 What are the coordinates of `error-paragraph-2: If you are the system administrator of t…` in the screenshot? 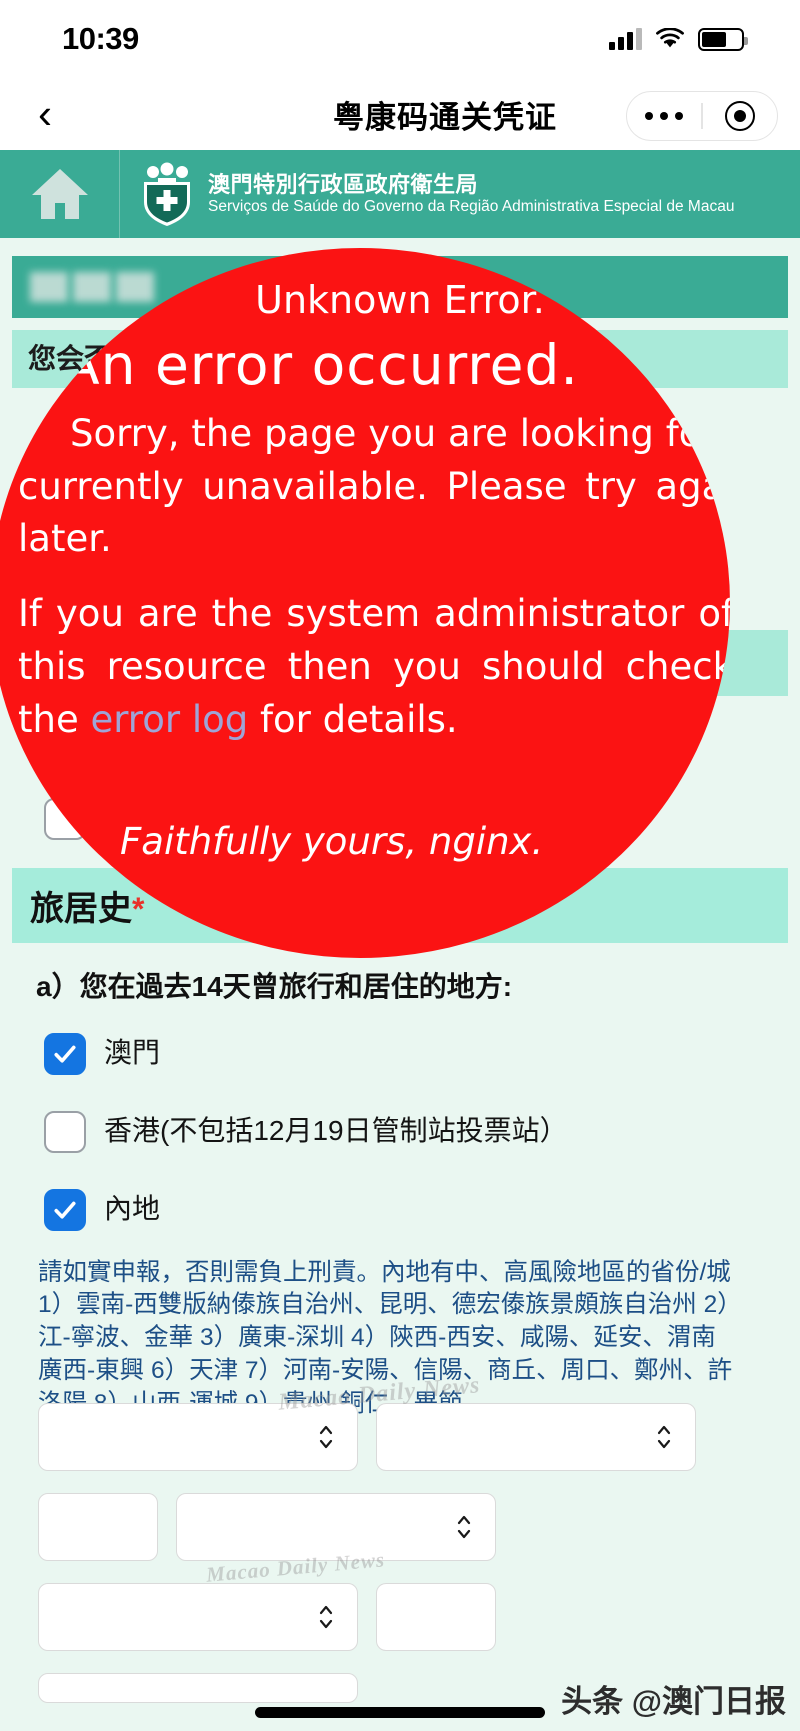 It's located at (374, 667).